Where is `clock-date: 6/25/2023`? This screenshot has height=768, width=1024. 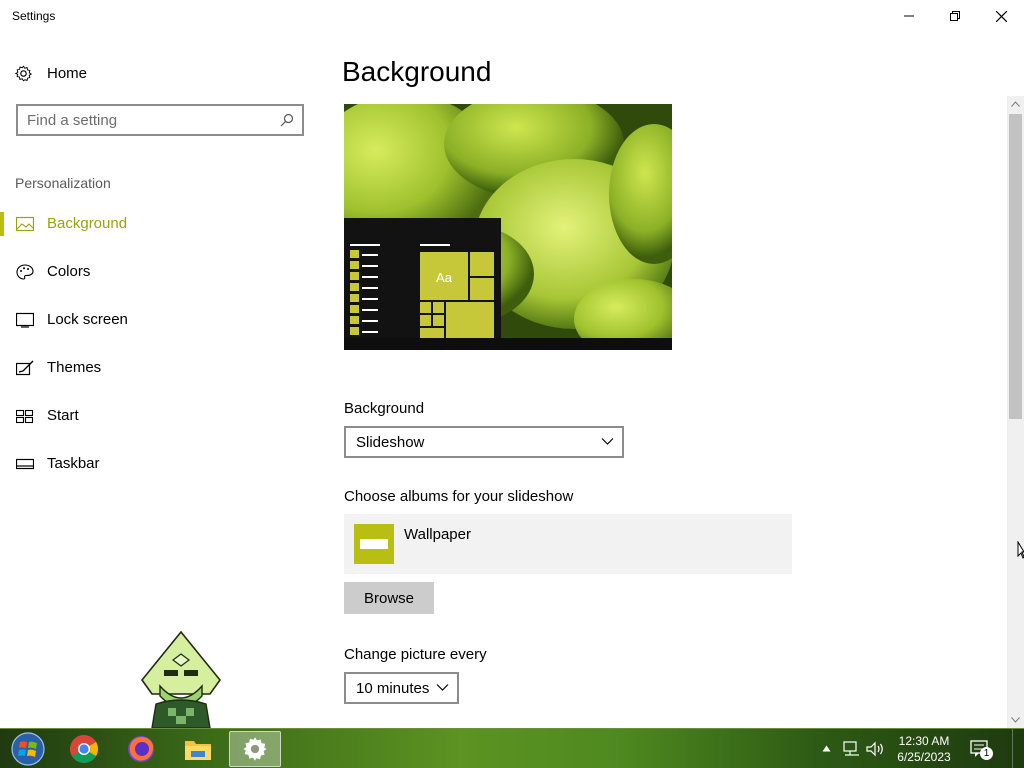 clock-date: 6/25/2023 is located at coordinates (924, 757).